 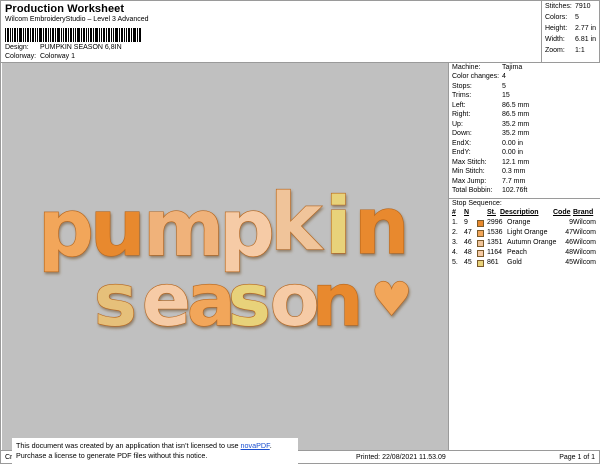 What do you see at coordinates (270, 445) in the screenshot?
I see `notice-period: .` at bounding box center [270, 445].